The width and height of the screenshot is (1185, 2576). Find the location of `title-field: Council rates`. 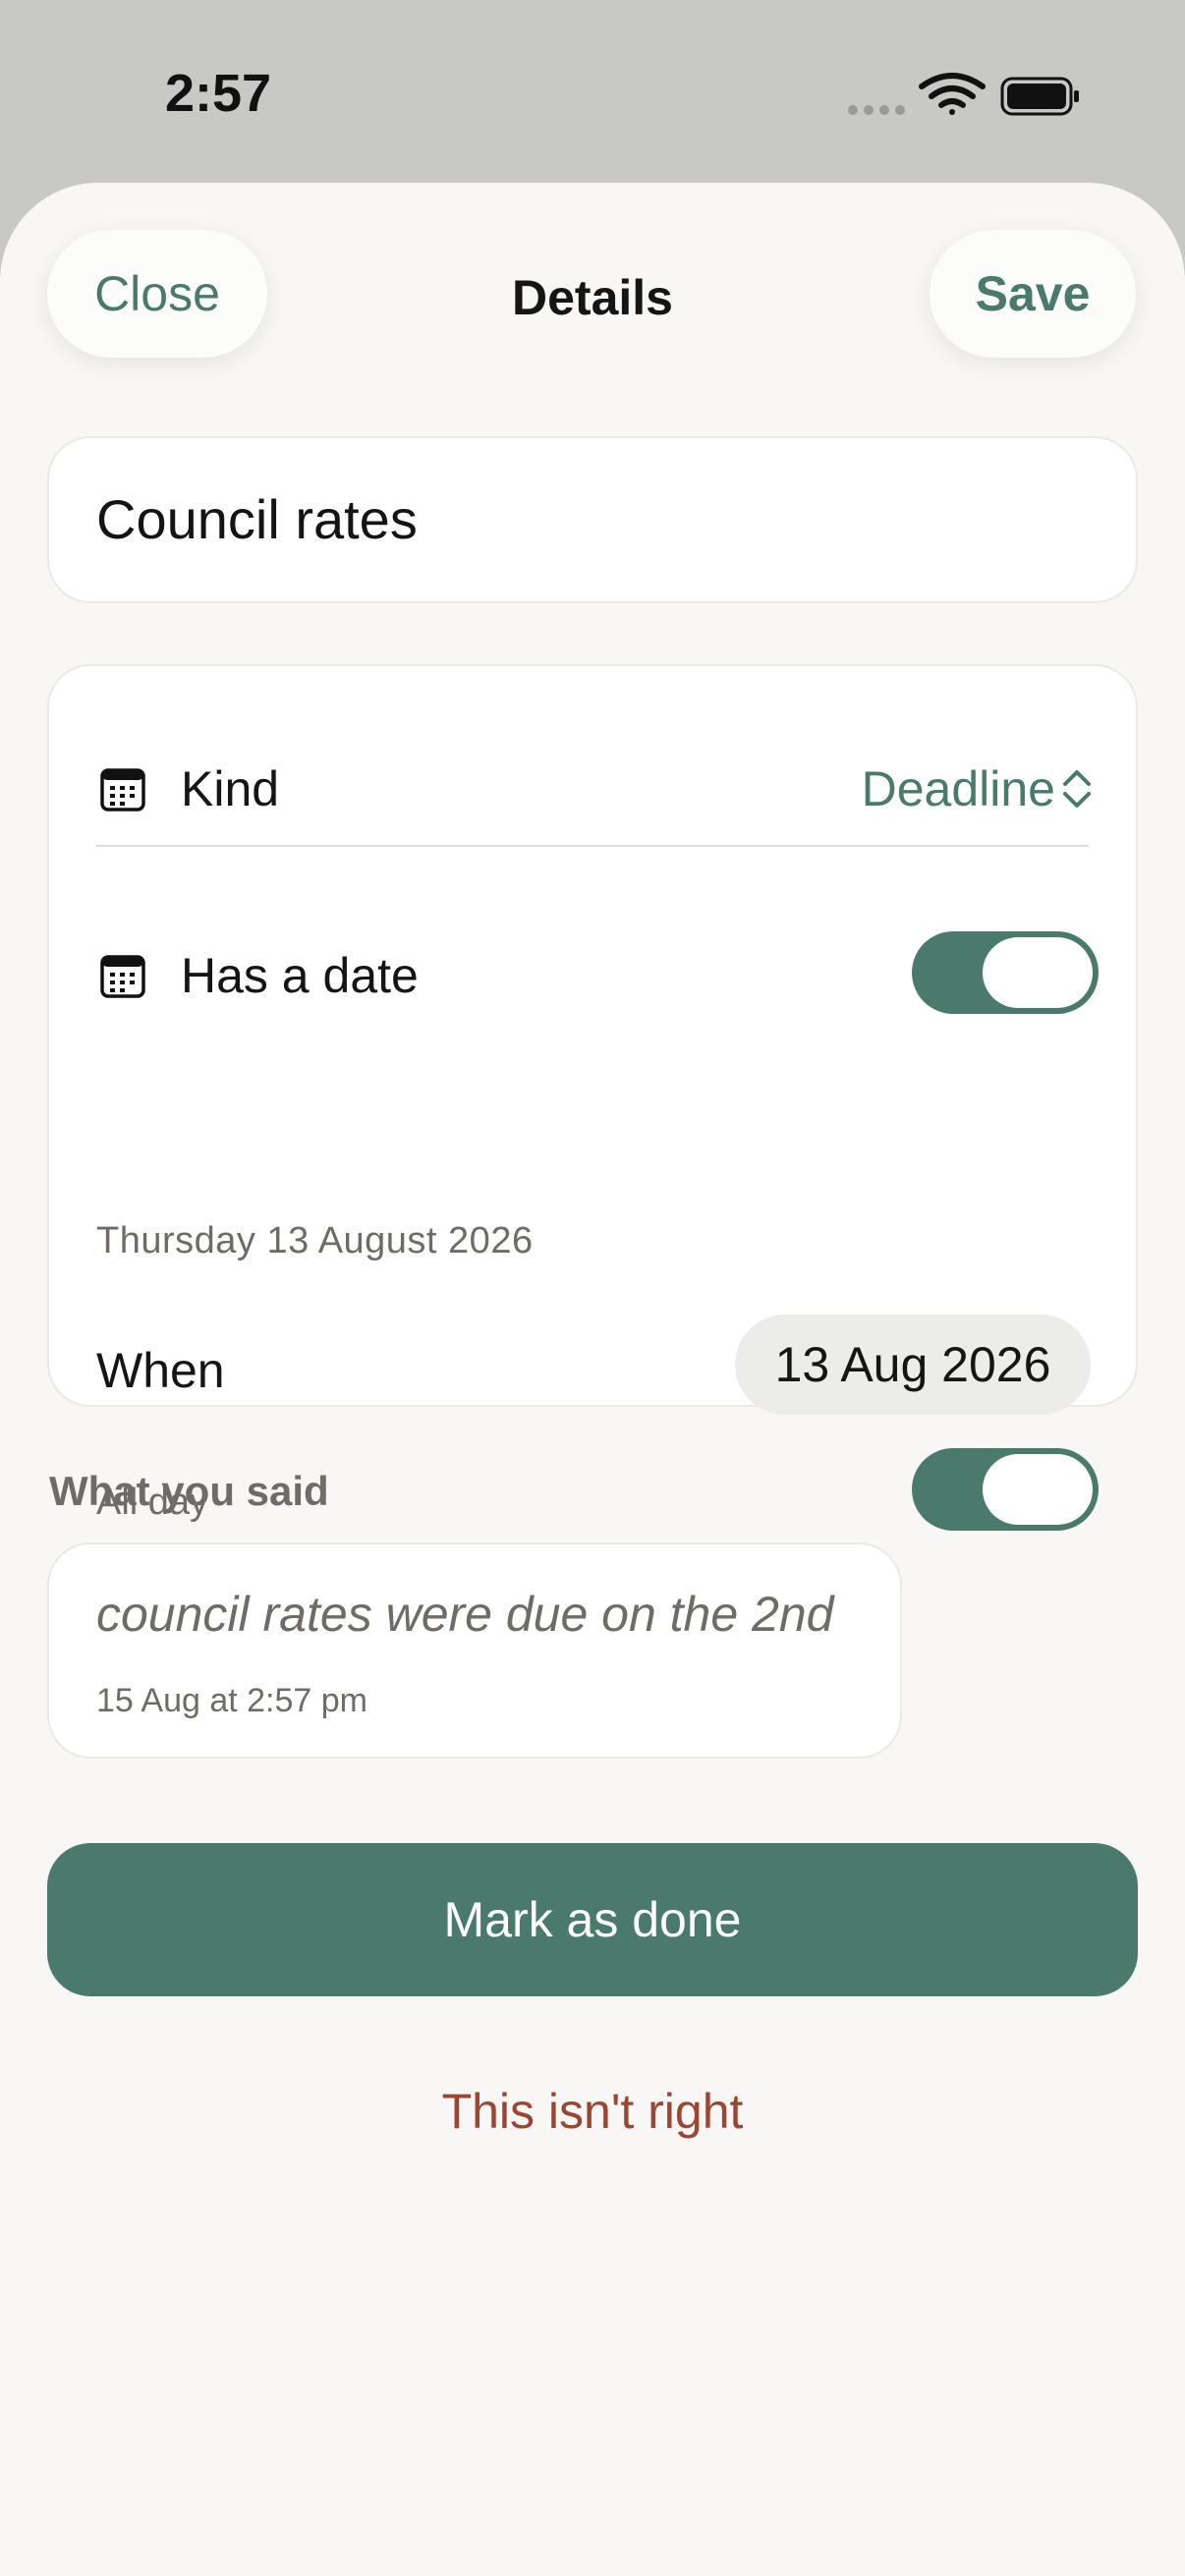

title-field: Council rates is located at coordinates (592, 519).